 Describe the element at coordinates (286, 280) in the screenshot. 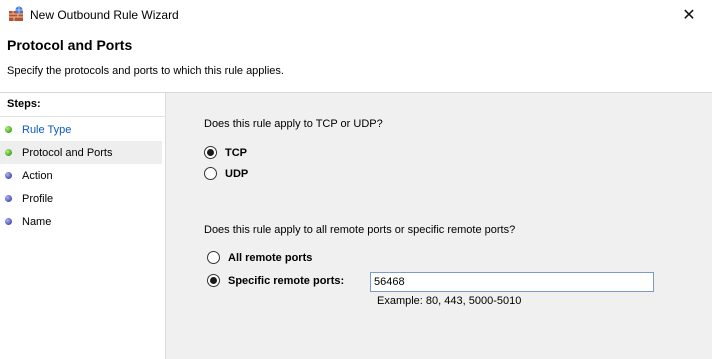

I see `specific-ports-label: Specific remote ports:` at that location.